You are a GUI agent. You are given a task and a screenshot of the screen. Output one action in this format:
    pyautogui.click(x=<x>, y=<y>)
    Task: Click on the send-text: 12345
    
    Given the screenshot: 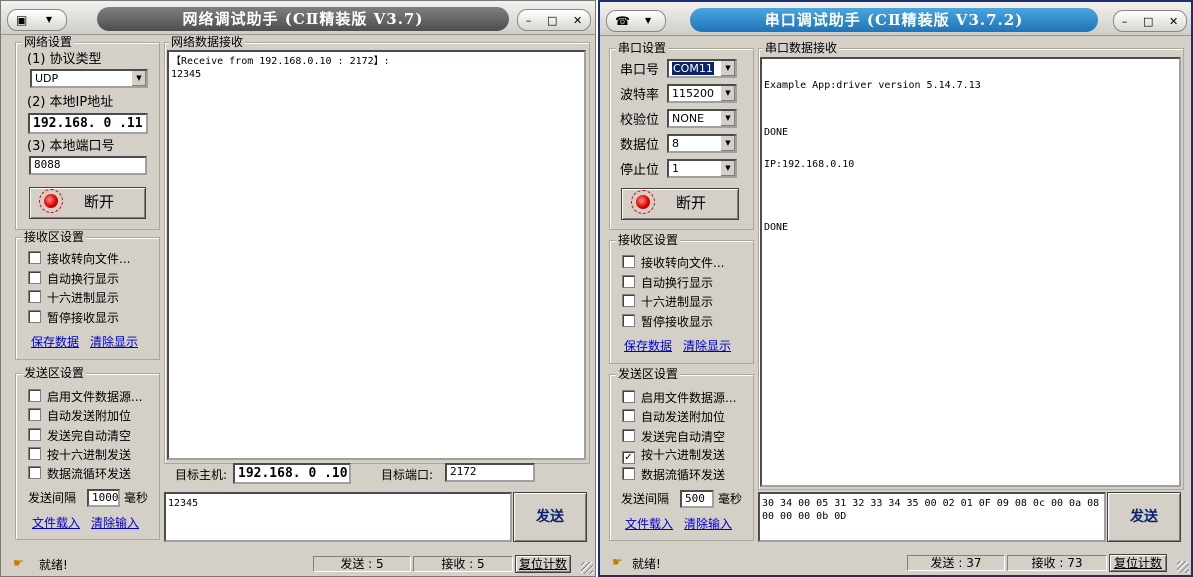 What is the action you would take?
    pyautogui.click(x=183, y=503)
    